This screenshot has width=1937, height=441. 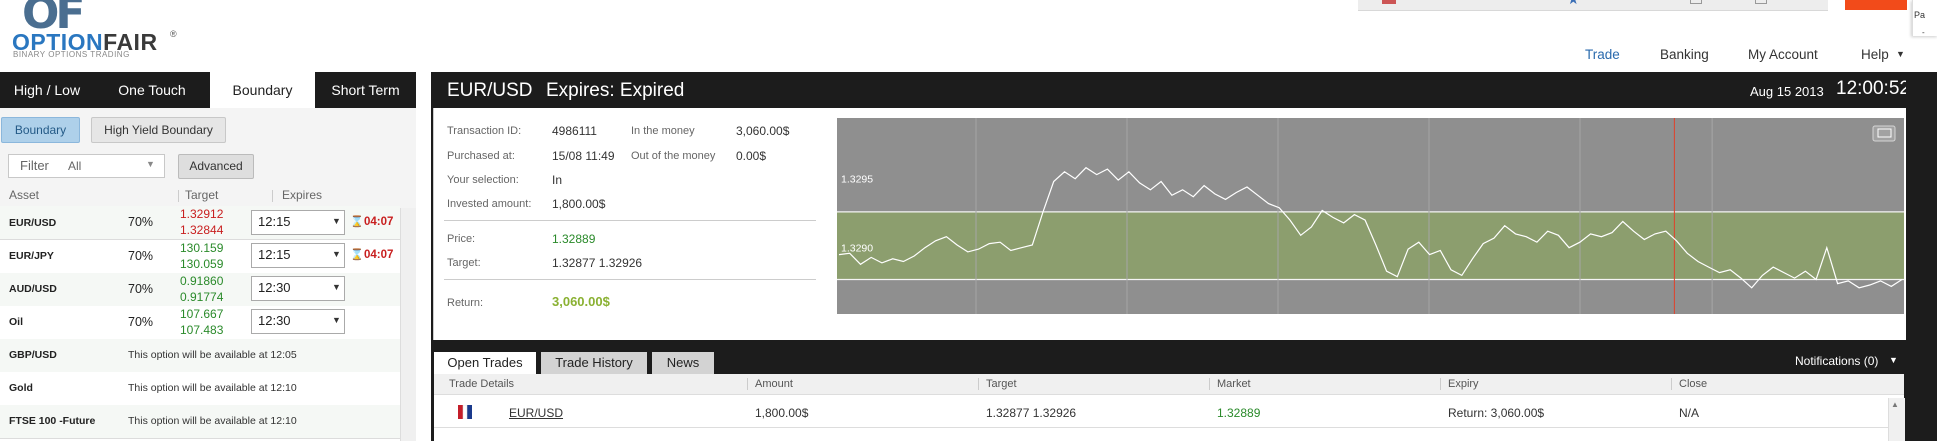 I want to click on nav-help: Help, so click(x=1875, y=54).